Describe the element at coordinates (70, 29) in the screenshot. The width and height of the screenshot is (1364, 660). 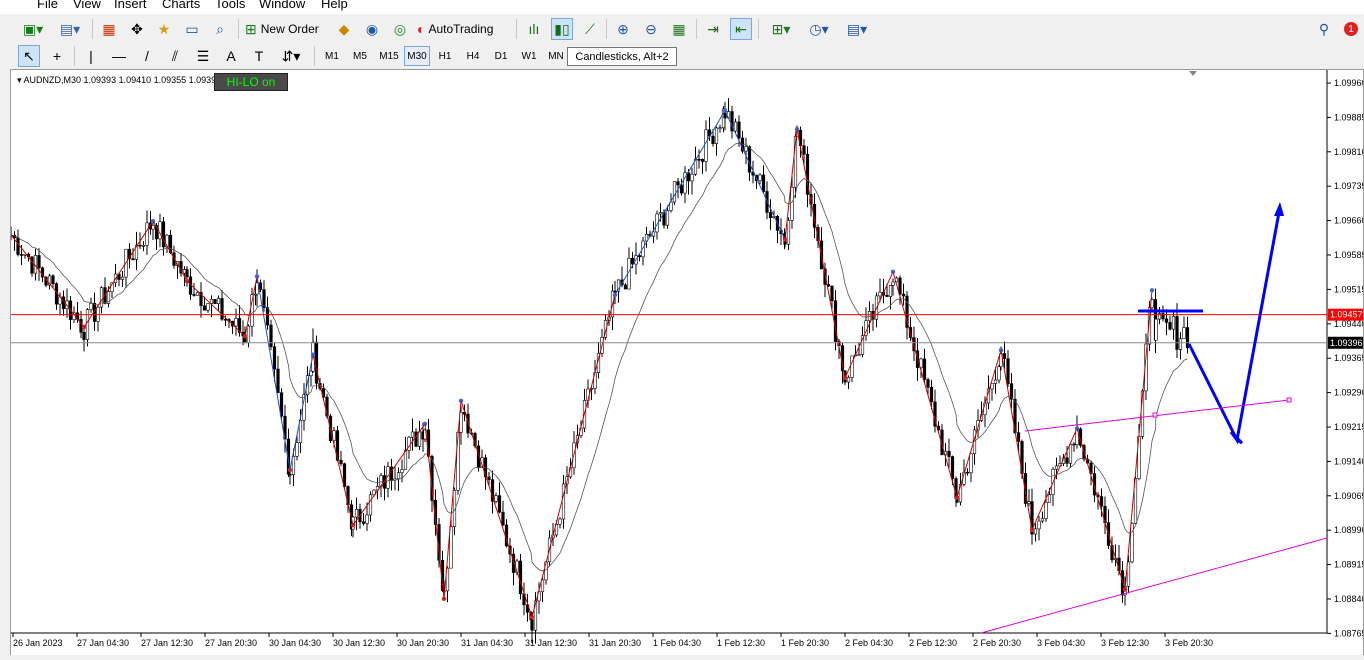
I see `profiles-button: ▤▾` at that location.